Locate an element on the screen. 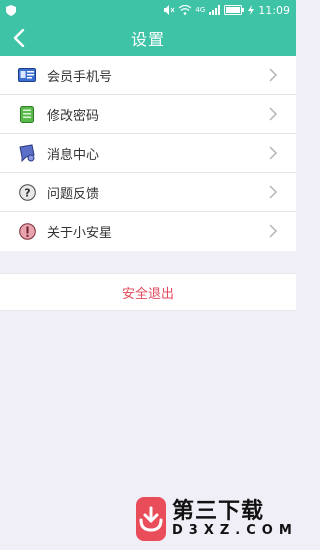  menu-item-message-center: 消息中心 is located at coordinates (148, 153).